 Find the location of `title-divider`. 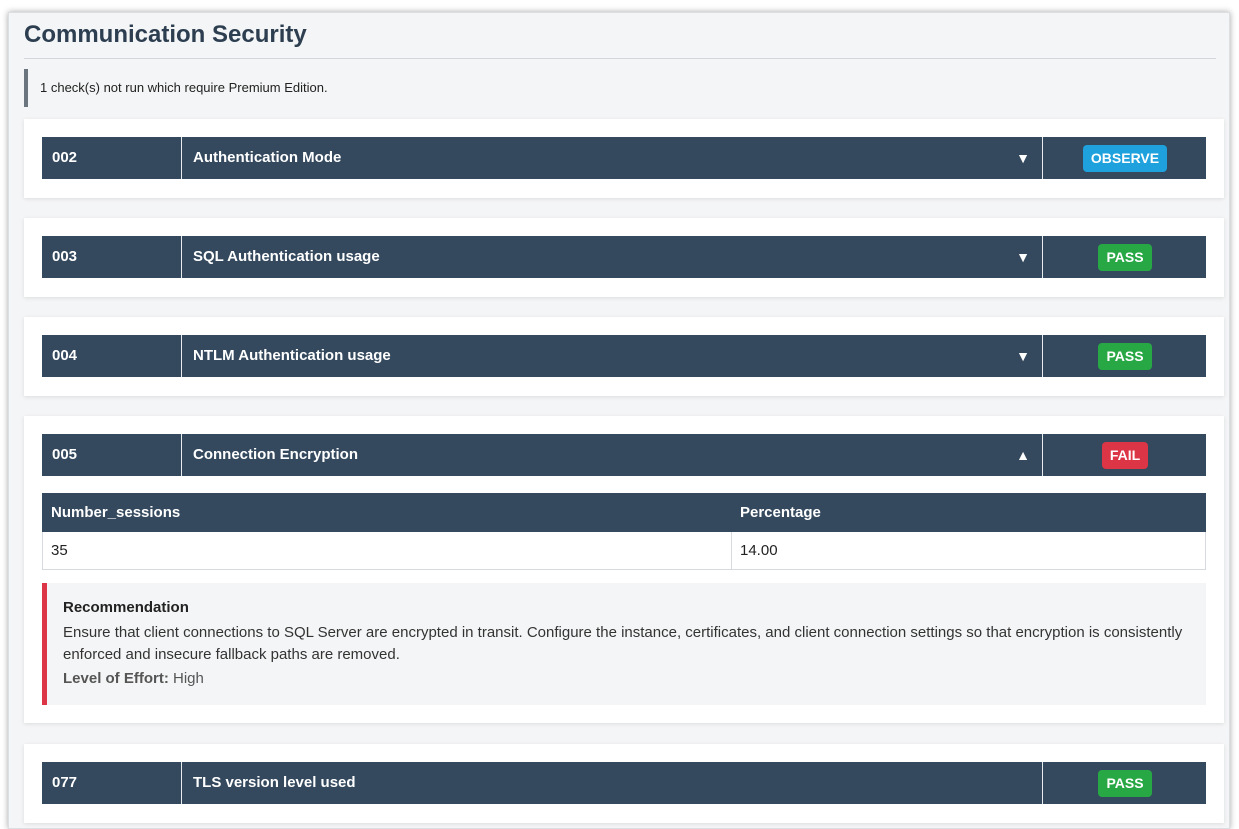

title-divider is located at coordinates (620, 58).